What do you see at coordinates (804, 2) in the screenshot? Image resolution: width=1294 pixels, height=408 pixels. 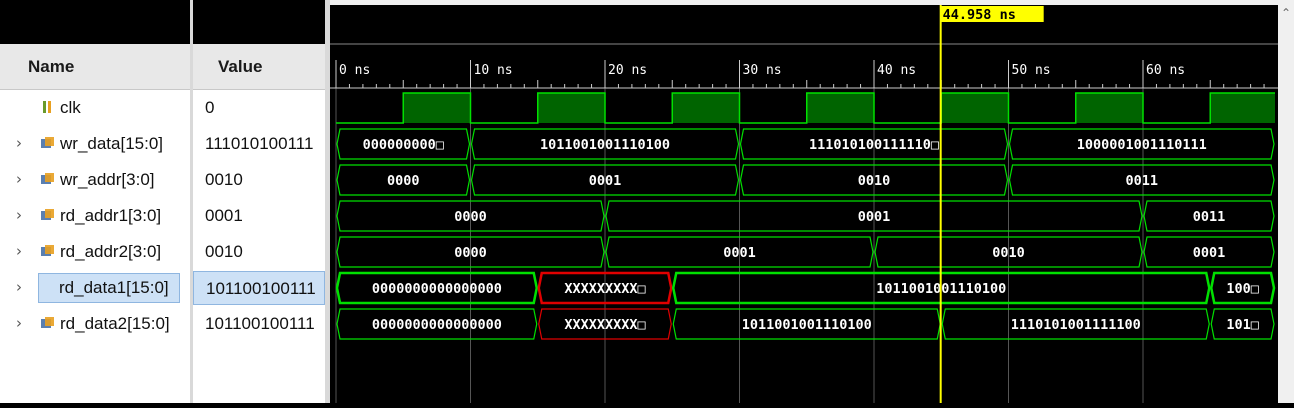 I see `waveform-top-border` at bounding box center [804, 2].